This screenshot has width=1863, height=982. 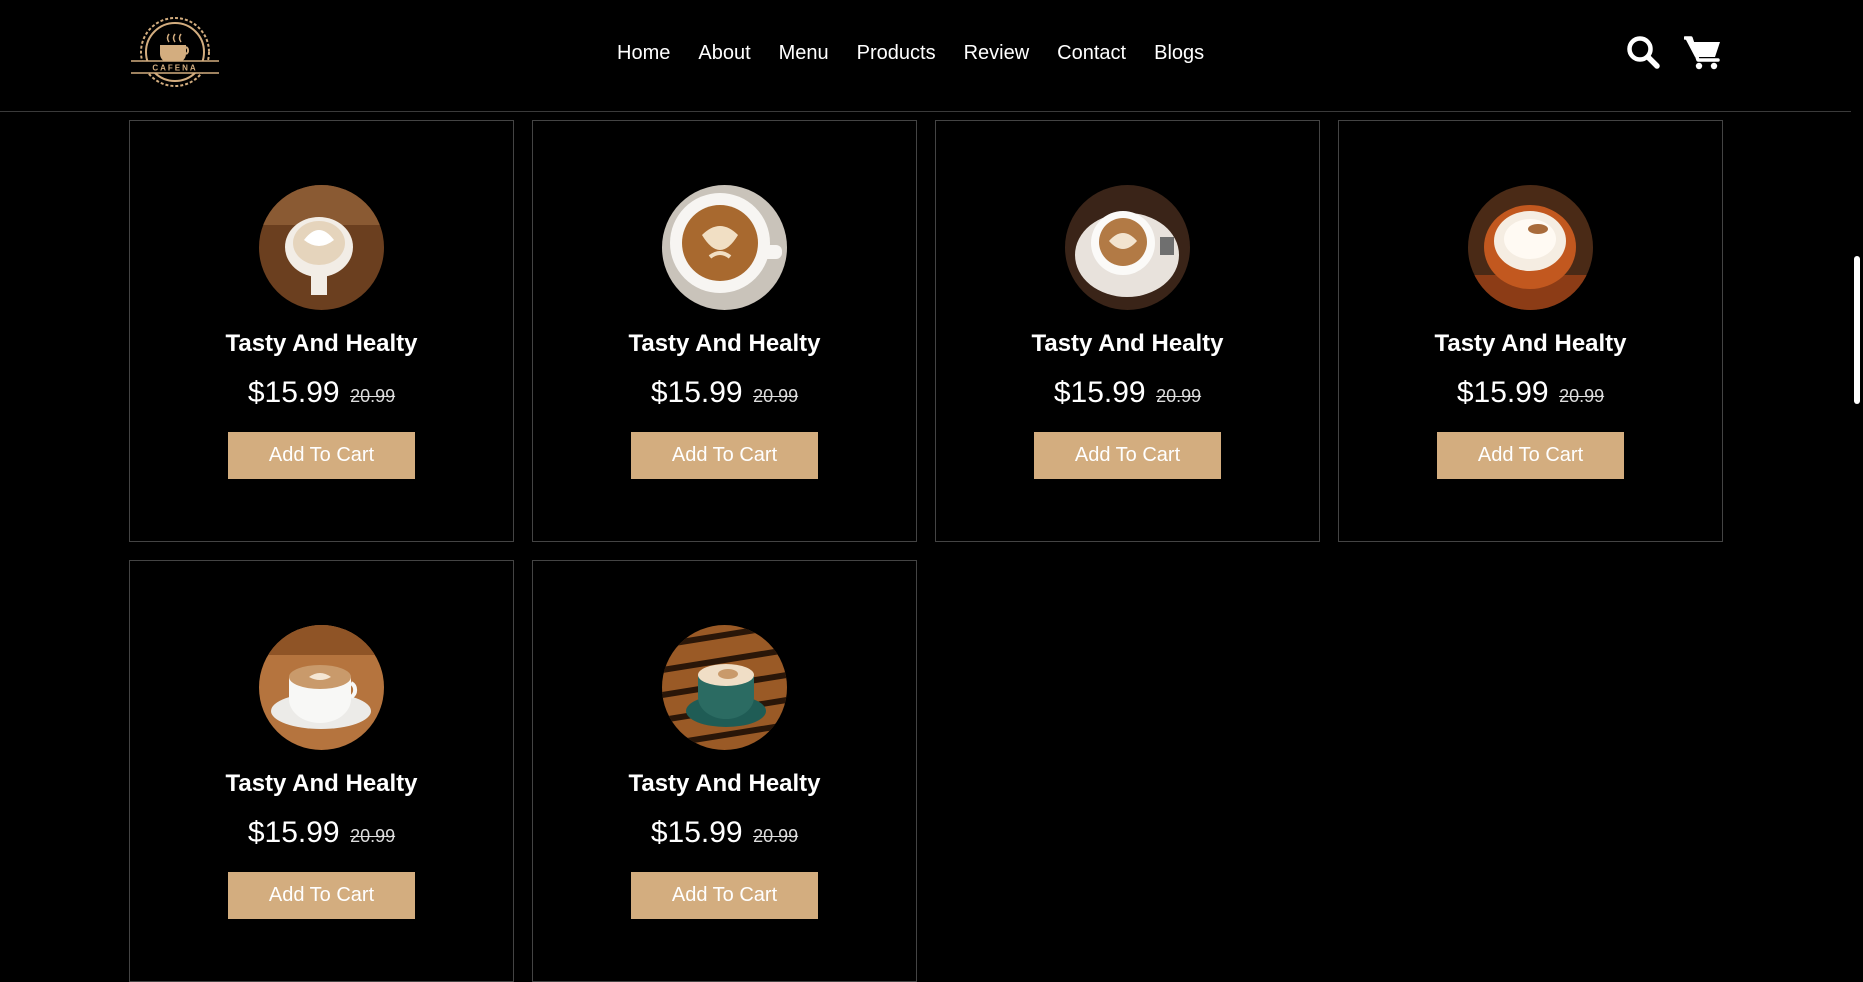 I want to click on logo-icon: CAFENA, so click(x=175, y=52).